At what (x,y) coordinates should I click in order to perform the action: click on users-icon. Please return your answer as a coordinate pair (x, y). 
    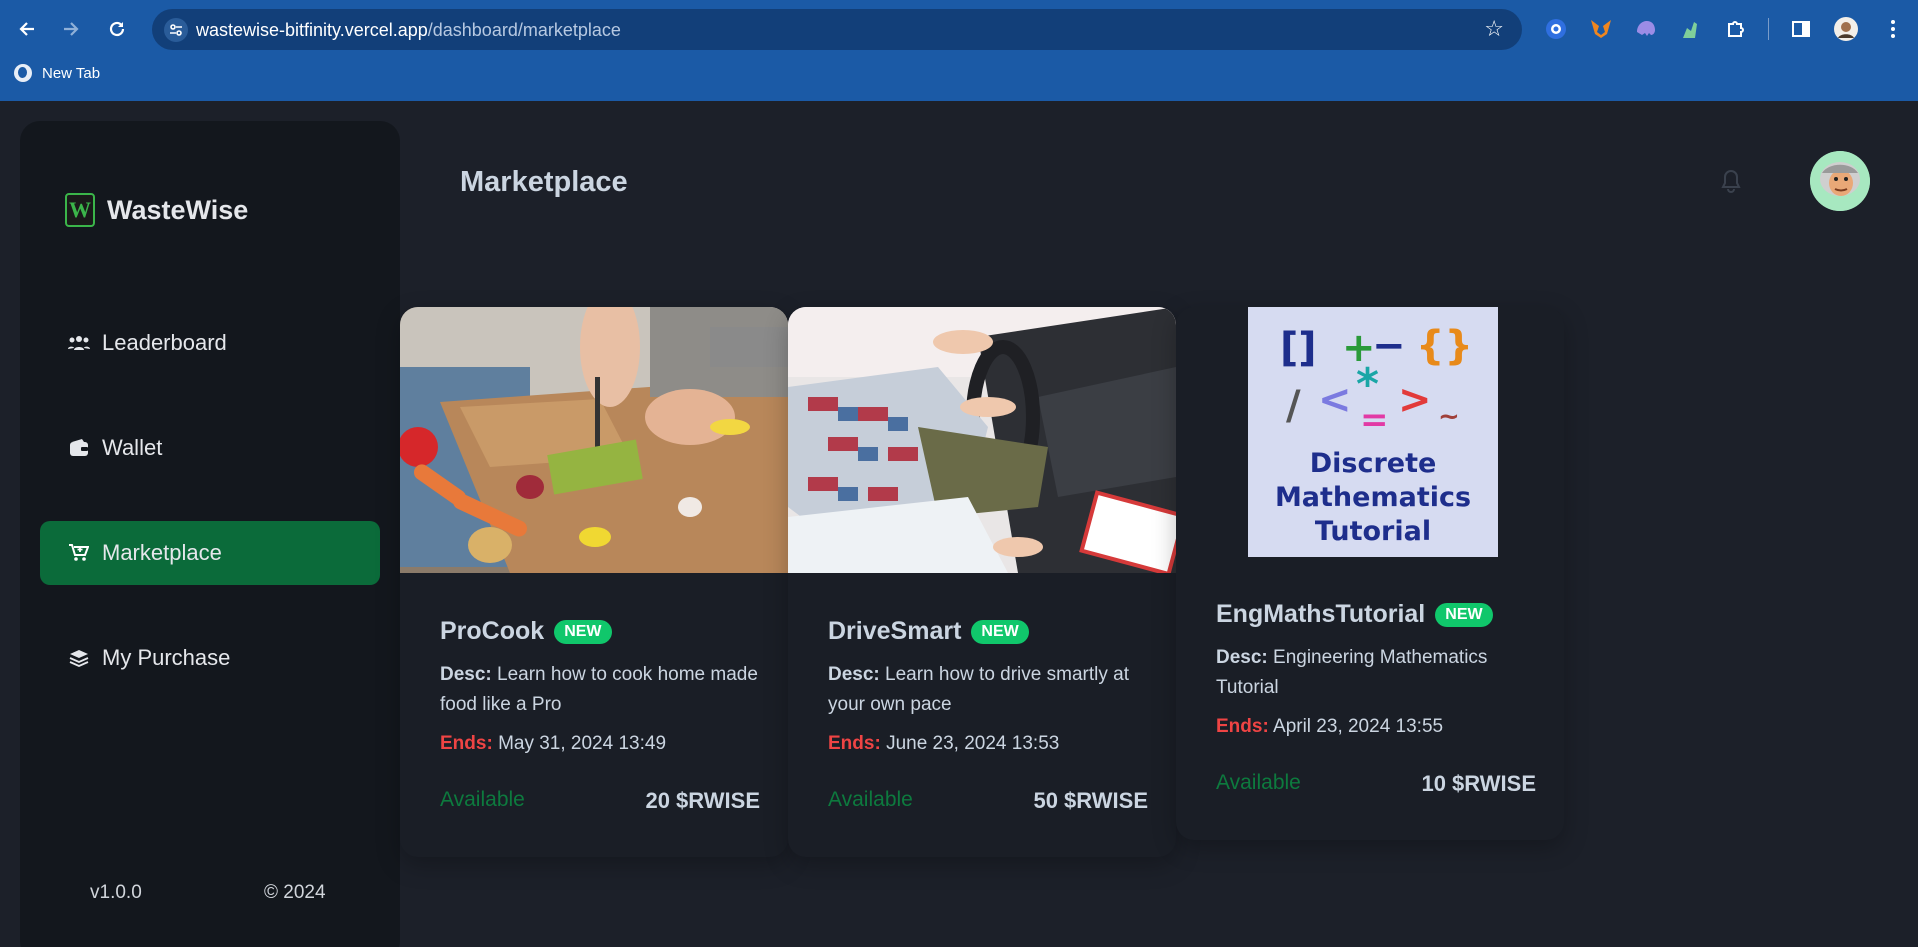
    Looking at the image, I should click on (79, 343).